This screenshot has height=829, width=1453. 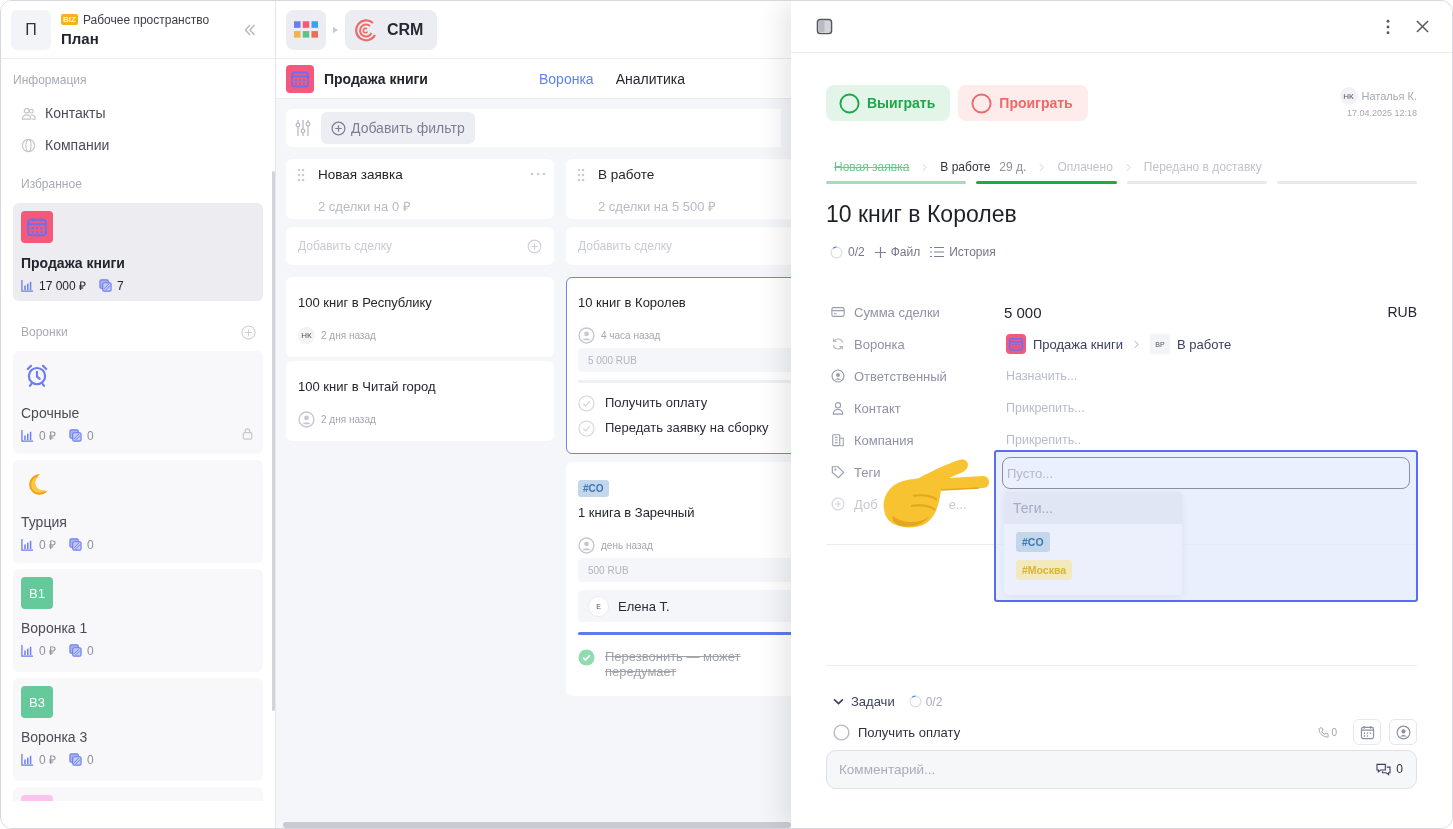 What do you see at coordinates (847, 252) in the screenshot?
I see `task-counter: 0/2` at bounding box center [847, 252].